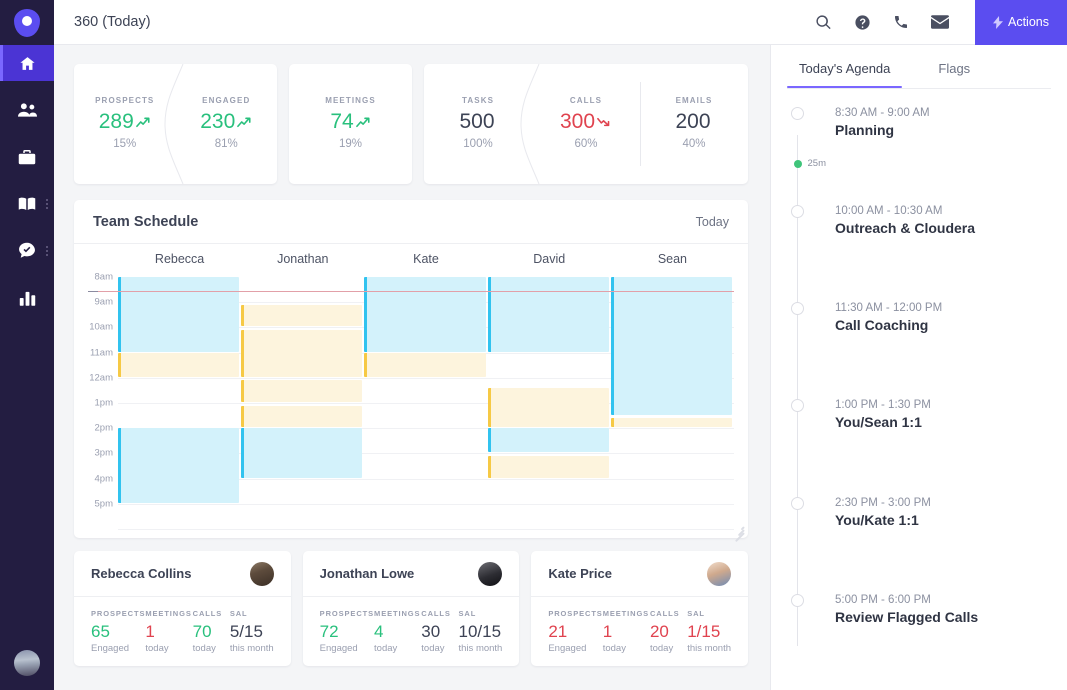 Image resolution: width=1067 pixels, height=690 pixels. I want to click on agenda-item-time: 2:30 PM - 3:00 PM, so click(883, 503).